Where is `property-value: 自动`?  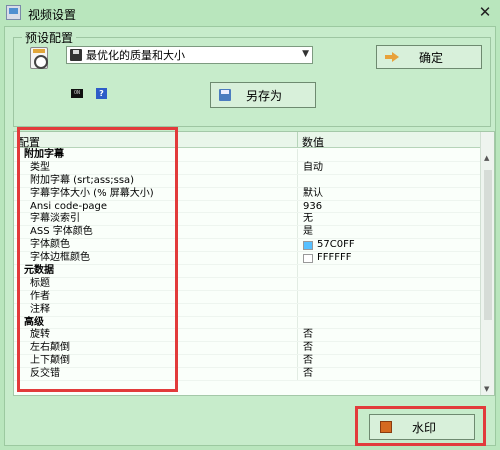
property-value: 自动 is located at coordinates (313, 168).